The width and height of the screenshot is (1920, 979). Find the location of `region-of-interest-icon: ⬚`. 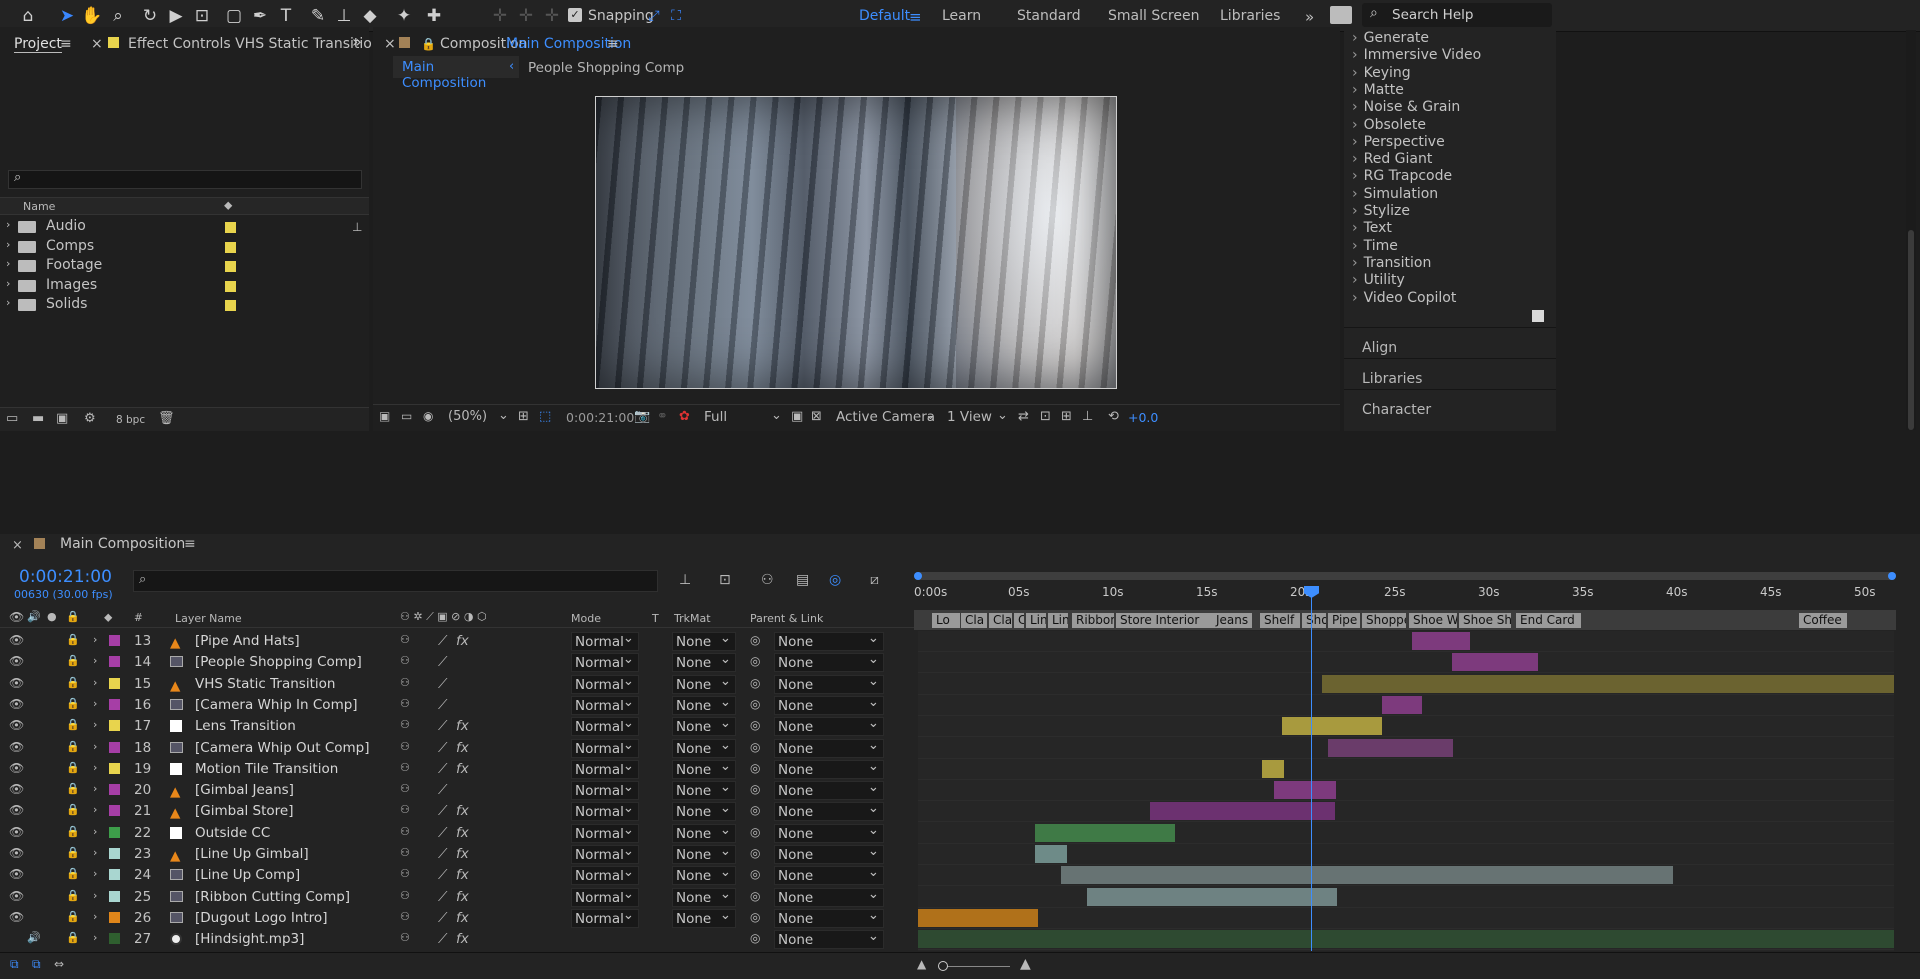

region-of-interest-icon: ⬚ is located at coordinates (545, 416).